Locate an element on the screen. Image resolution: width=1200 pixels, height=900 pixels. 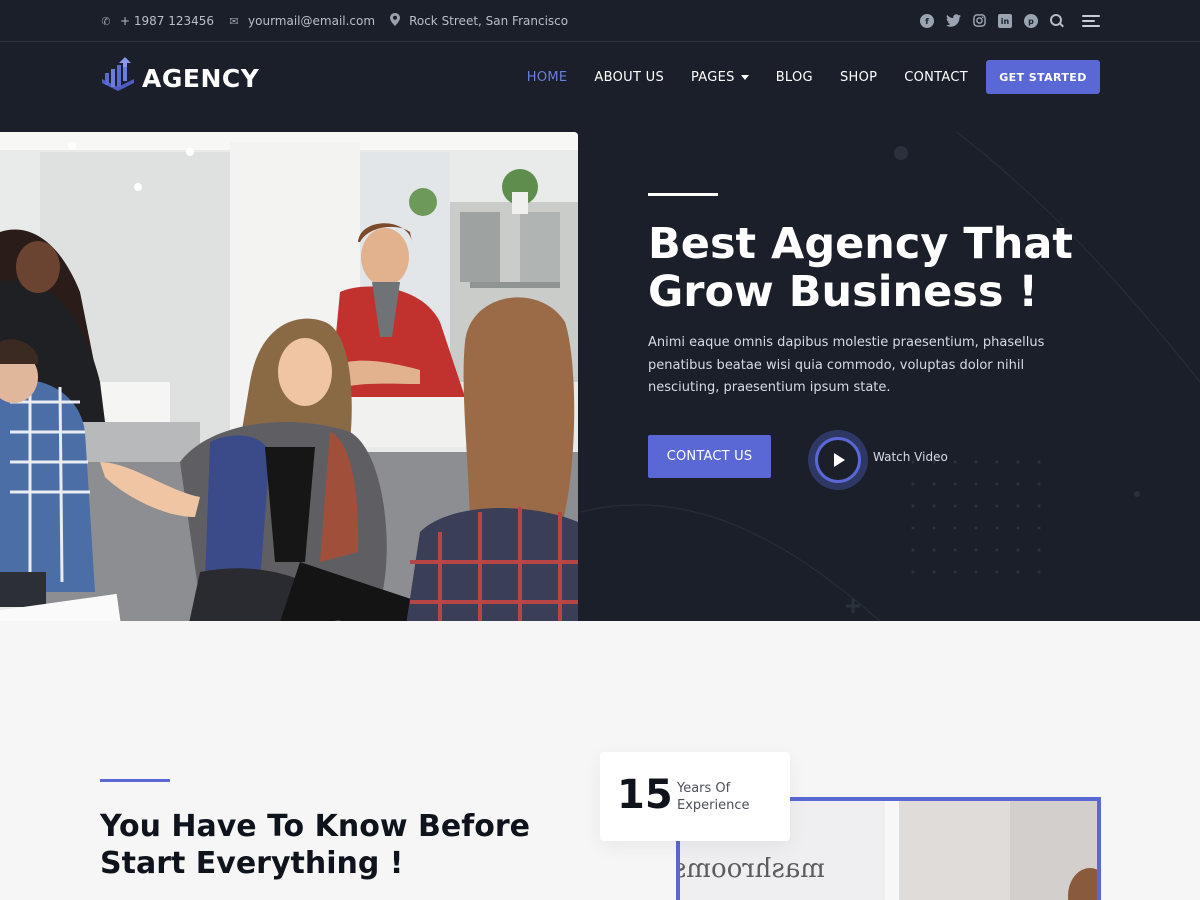
nav-shop: SHOP is located at coordinates (858, 77).